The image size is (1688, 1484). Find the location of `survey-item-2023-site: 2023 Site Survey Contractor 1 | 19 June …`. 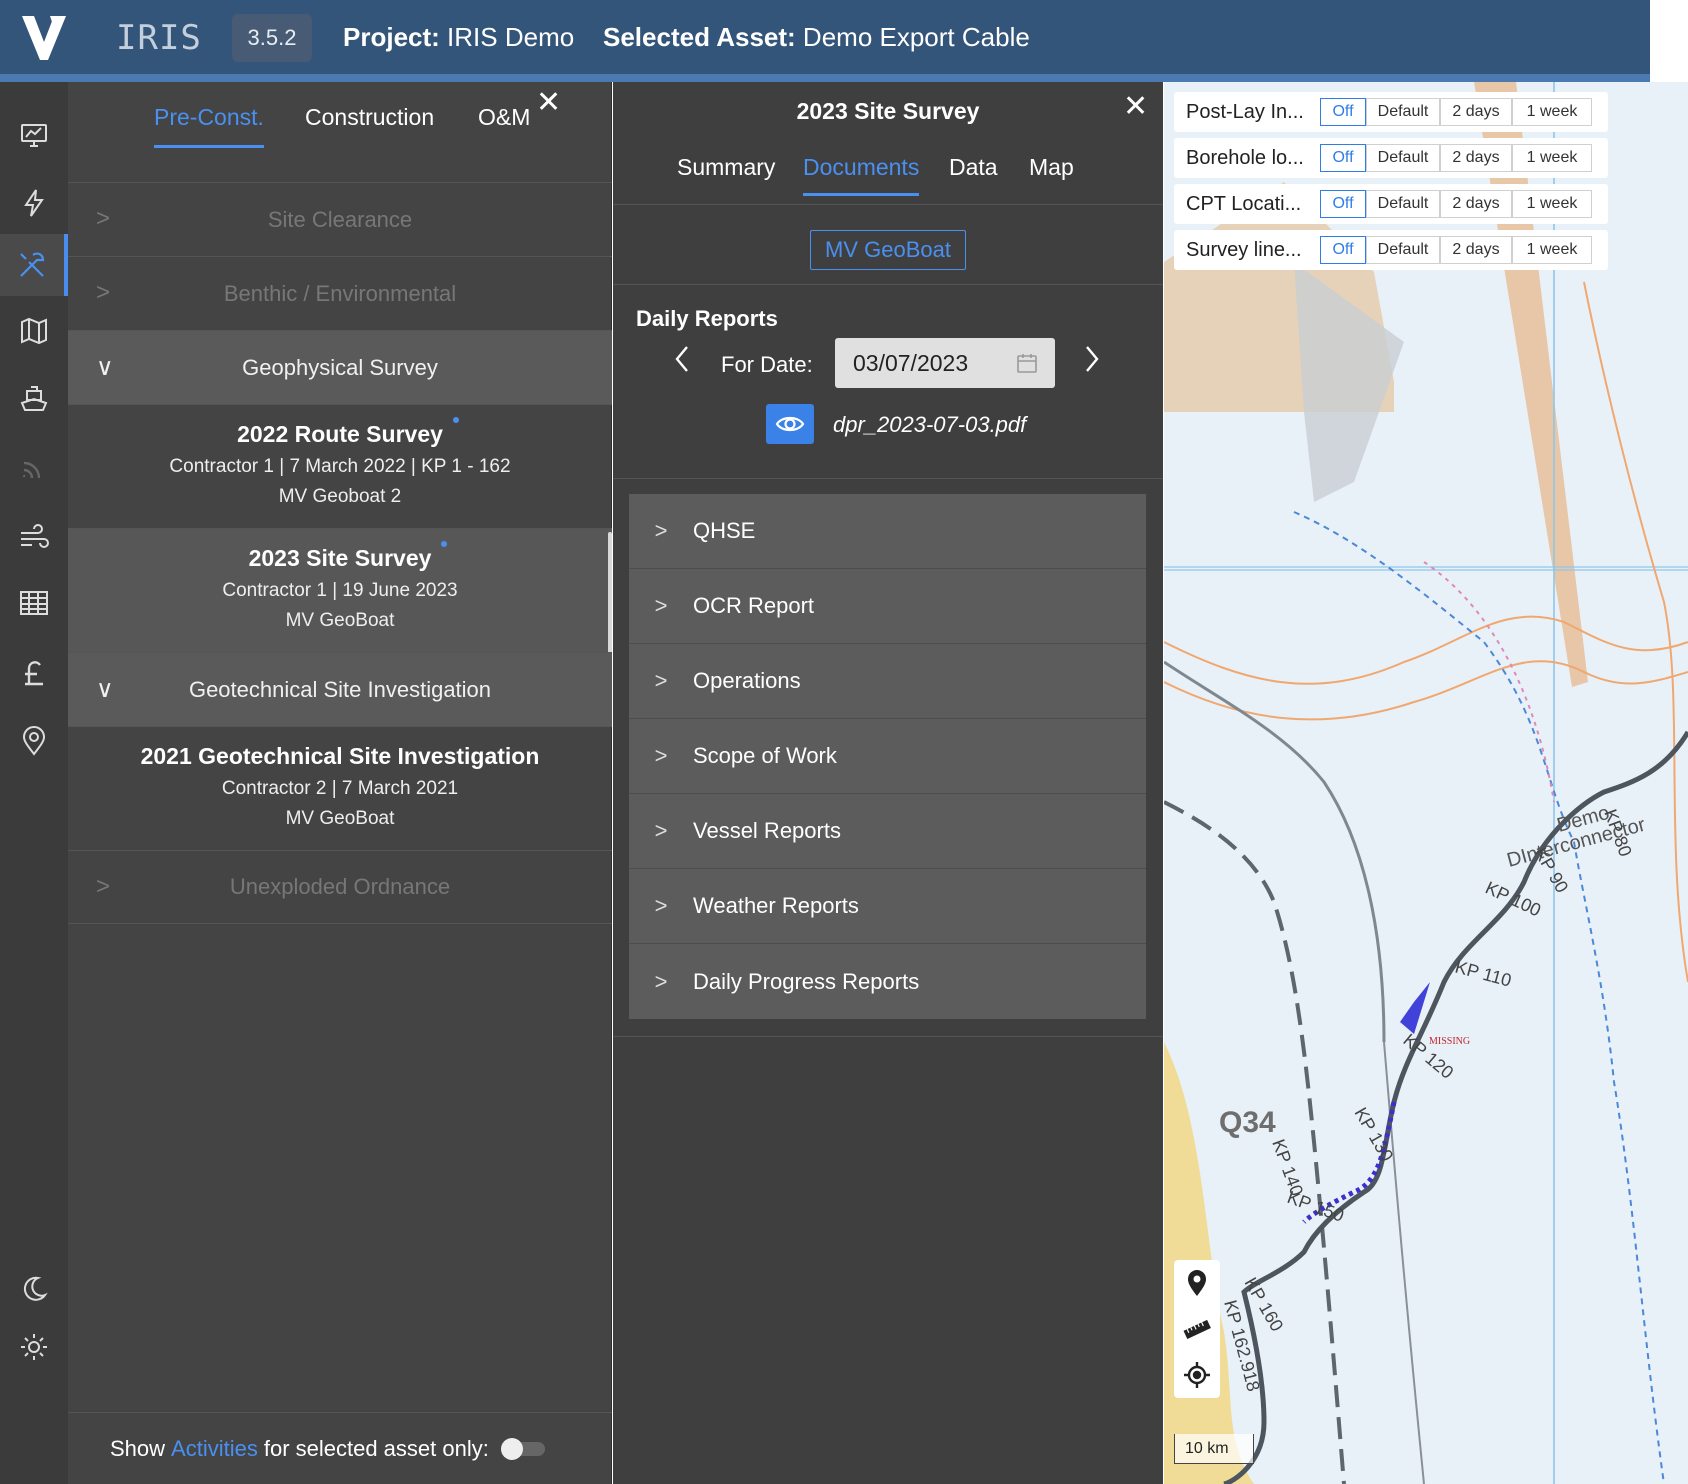

survey-item-2023-site: 2023 Site Survey Contractor 1 | 19 June … is located at coordinates (340, 590).